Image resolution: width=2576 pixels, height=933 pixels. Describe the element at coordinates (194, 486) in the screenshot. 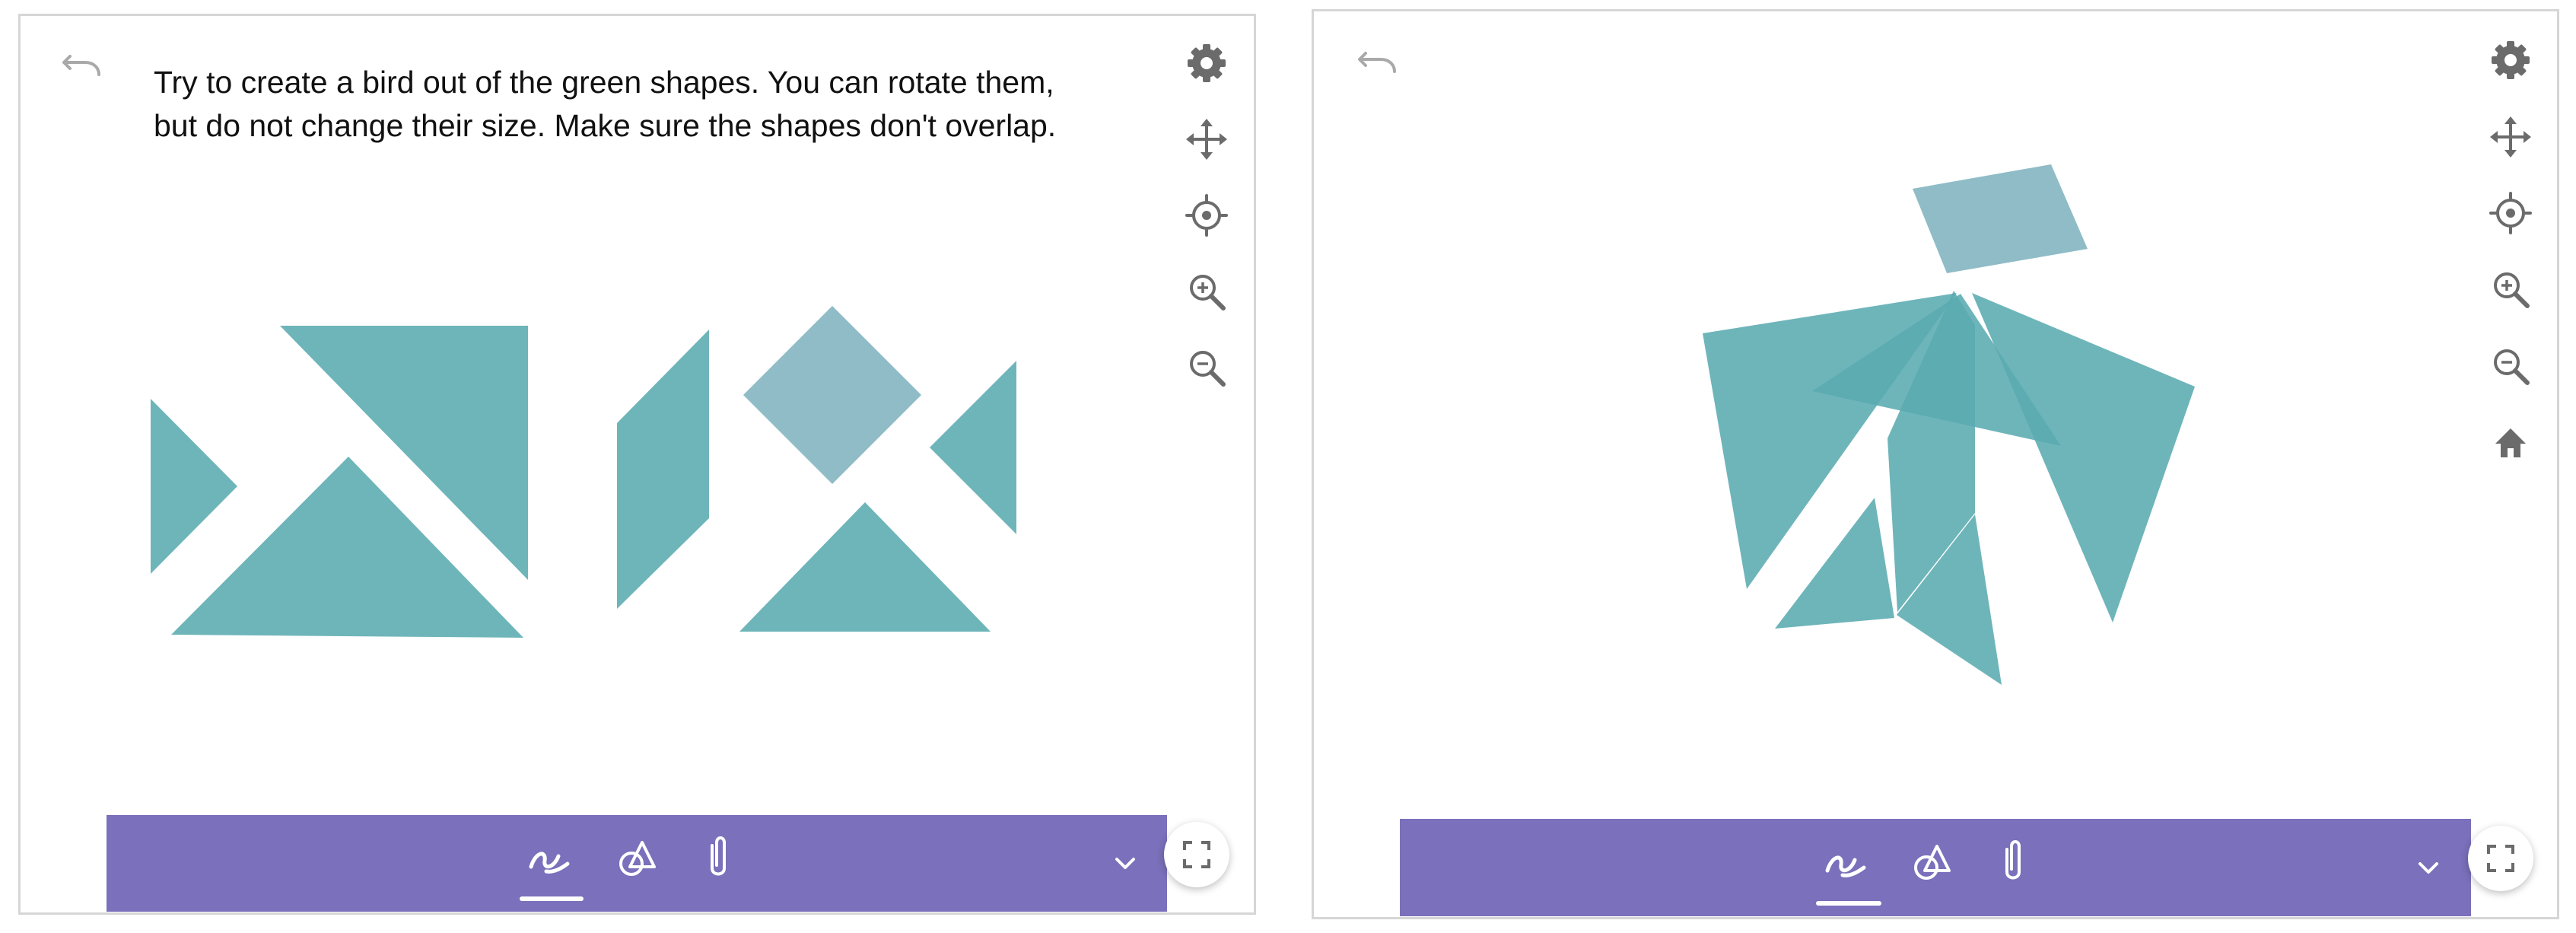

I see `small-triangle-left` at that location.